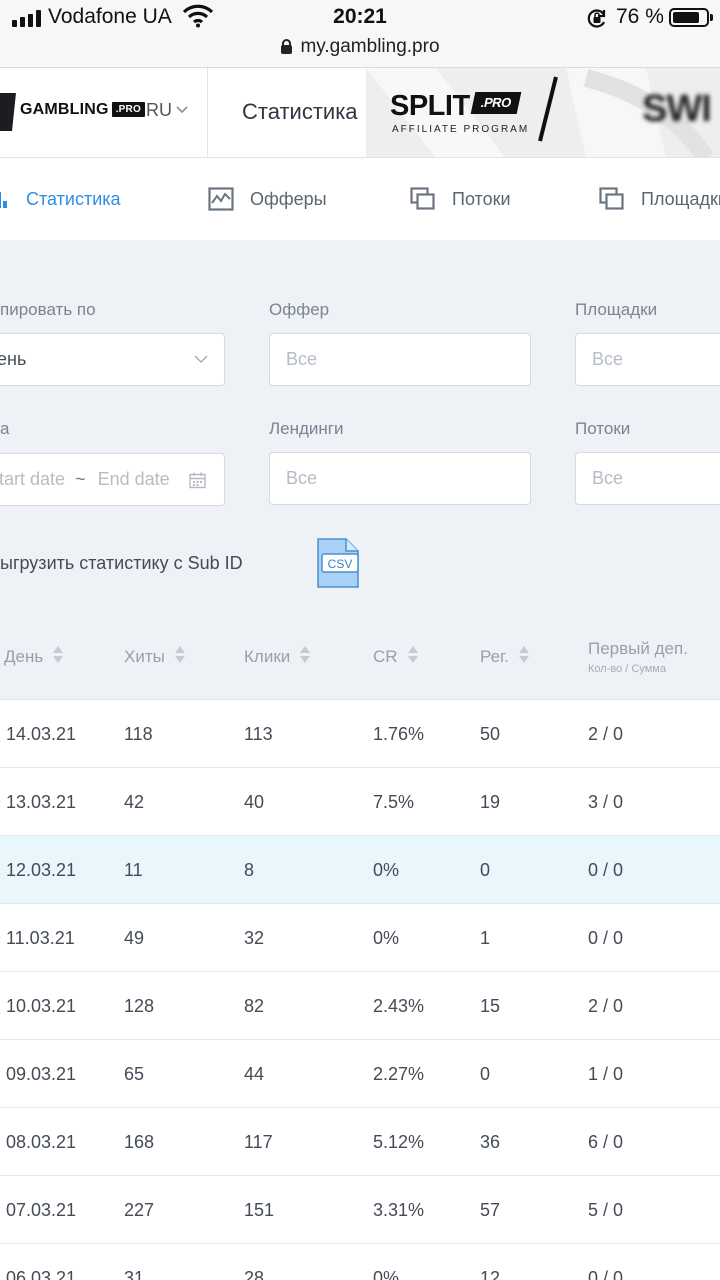 This screenshot has height=1280, width=720. Describe the element at coordinates (82, 110) in the screenshot. I see `brand-logo: GAMBLING .PRO` at that location.